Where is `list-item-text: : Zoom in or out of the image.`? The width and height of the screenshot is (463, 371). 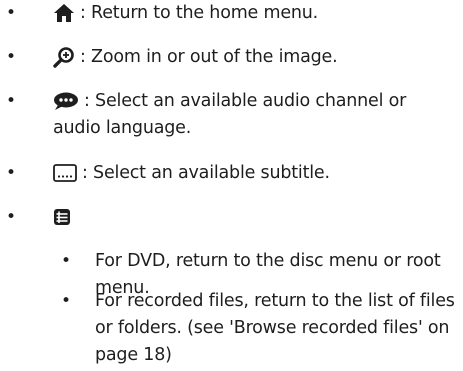 list-item-text: : Zoom in or out of the image. is located at coordinates (209, 57).